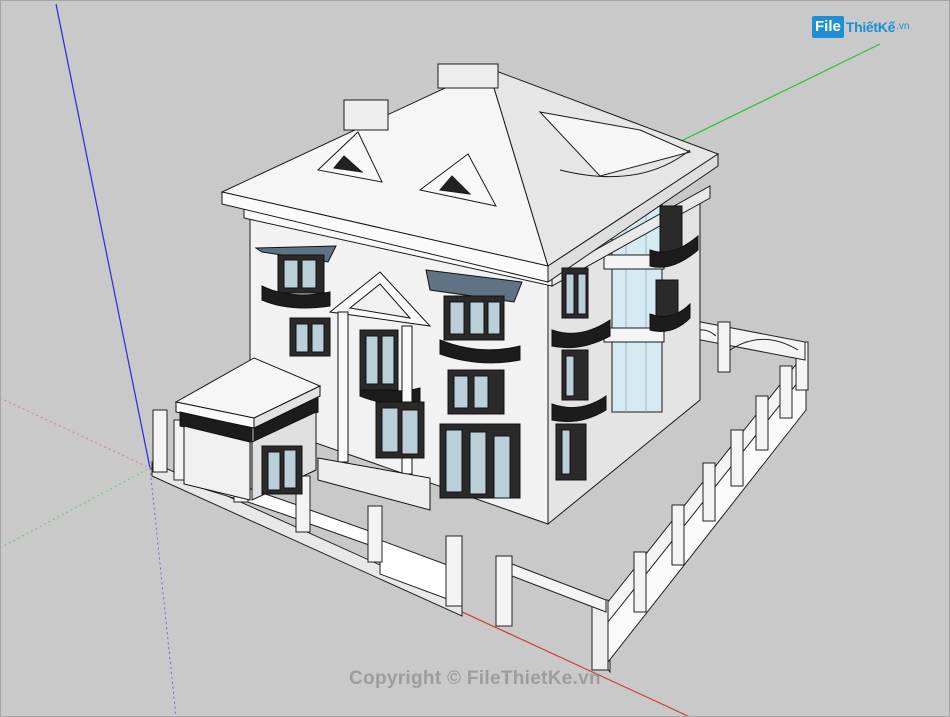 This screenshot has width=950, height=717. What do you see at coordinates (903, 26) in the screenshot?
I see `logo-suffix: .vn` at bounding box center [903, 26].